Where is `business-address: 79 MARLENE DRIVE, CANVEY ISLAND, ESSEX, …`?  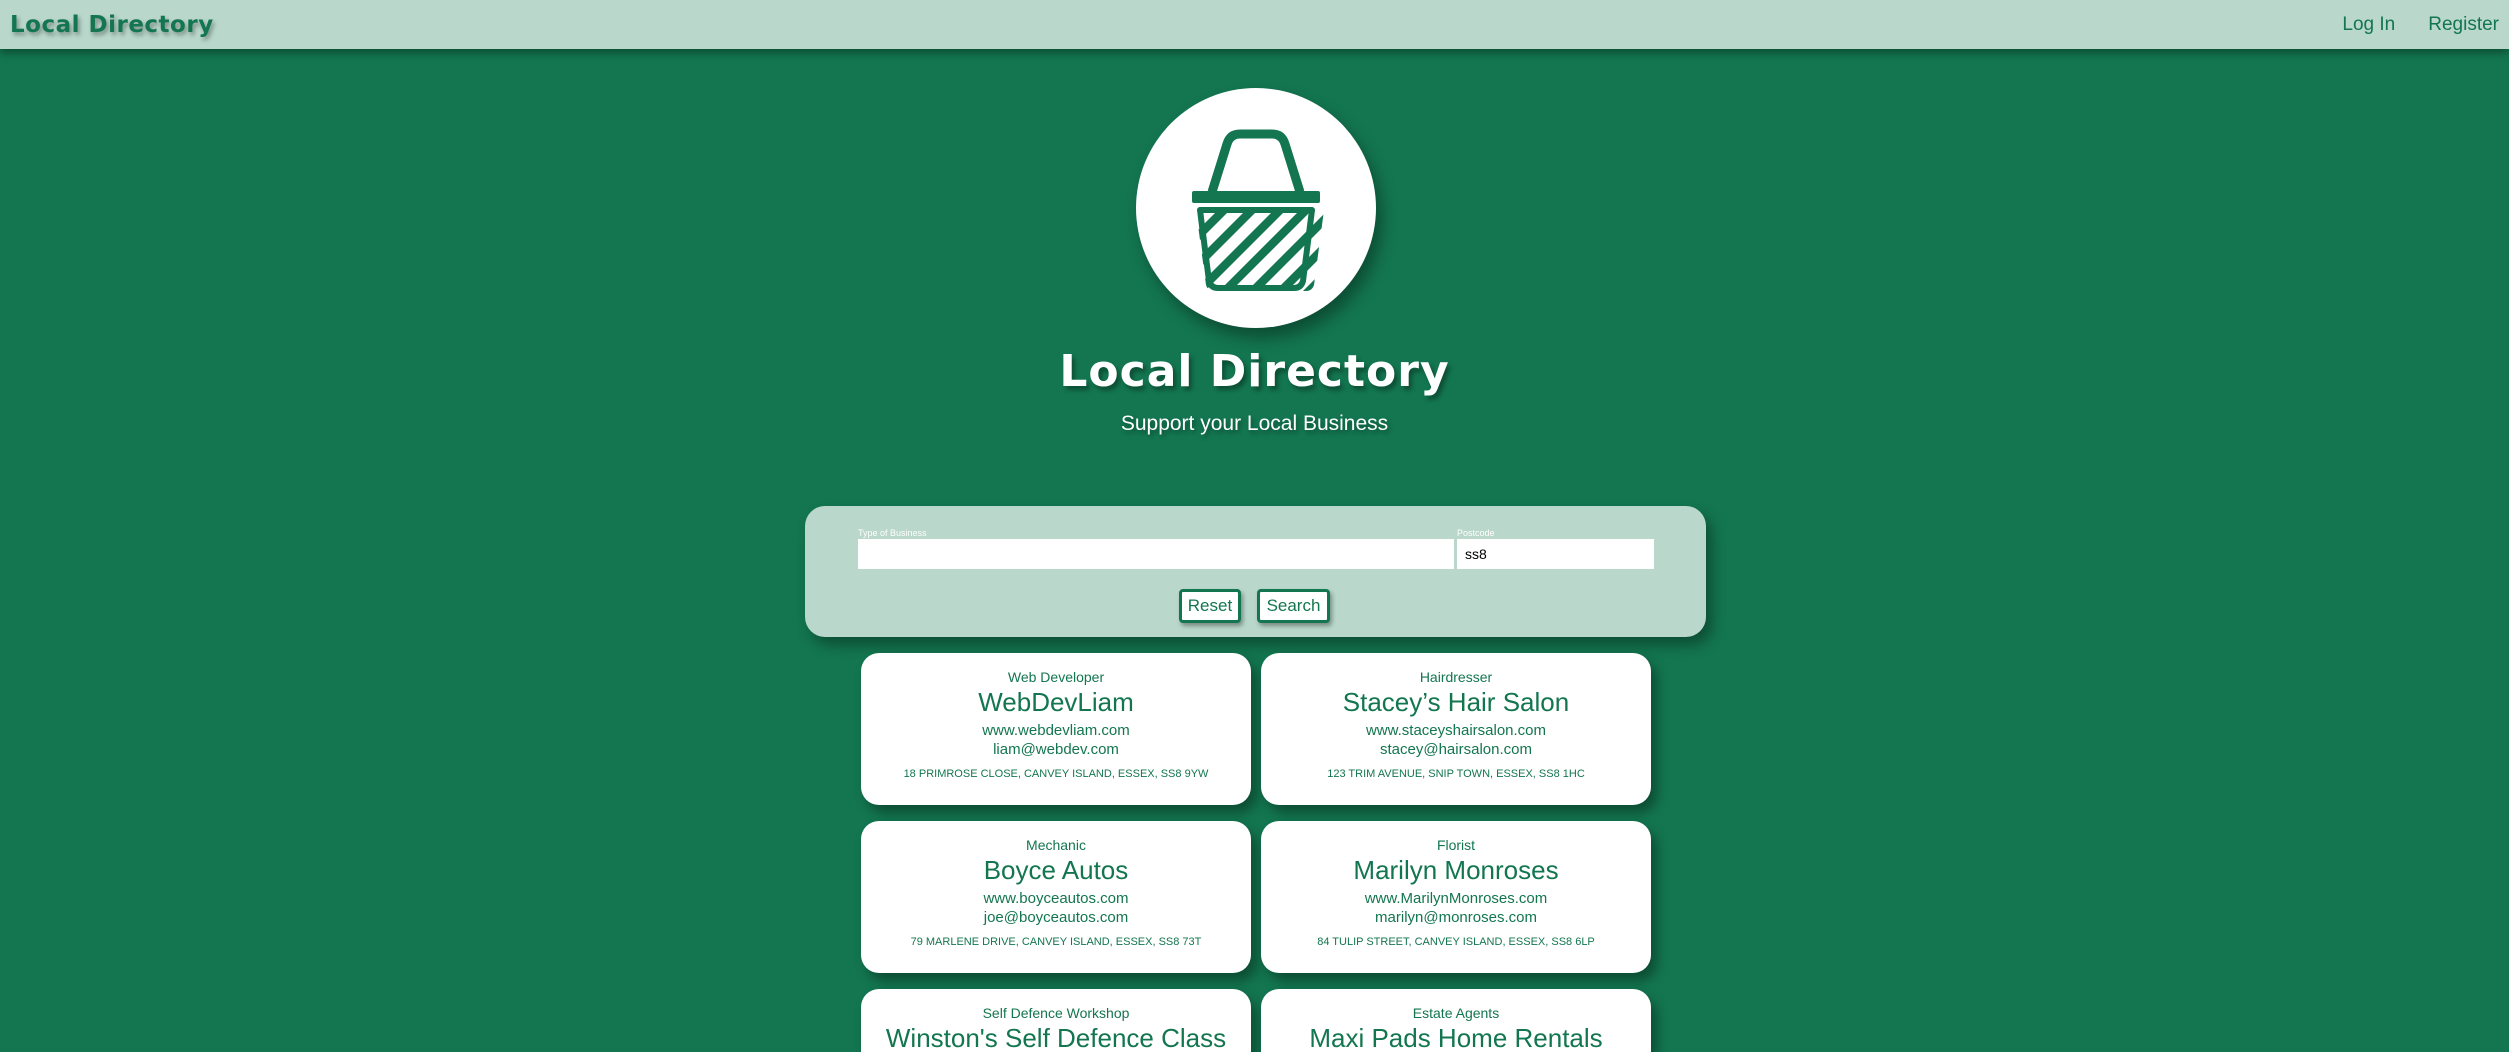
business-address: 79 MARLENE DRIVE, CANVEY ISLAND, ESSEX, … is located at coordinates (1056, 942).